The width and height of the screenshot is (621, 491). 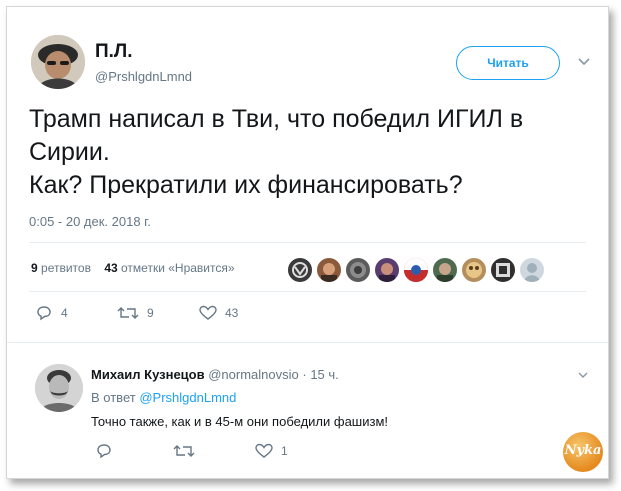 I want to click on reply-action: 4, so click(x=51, y=313).